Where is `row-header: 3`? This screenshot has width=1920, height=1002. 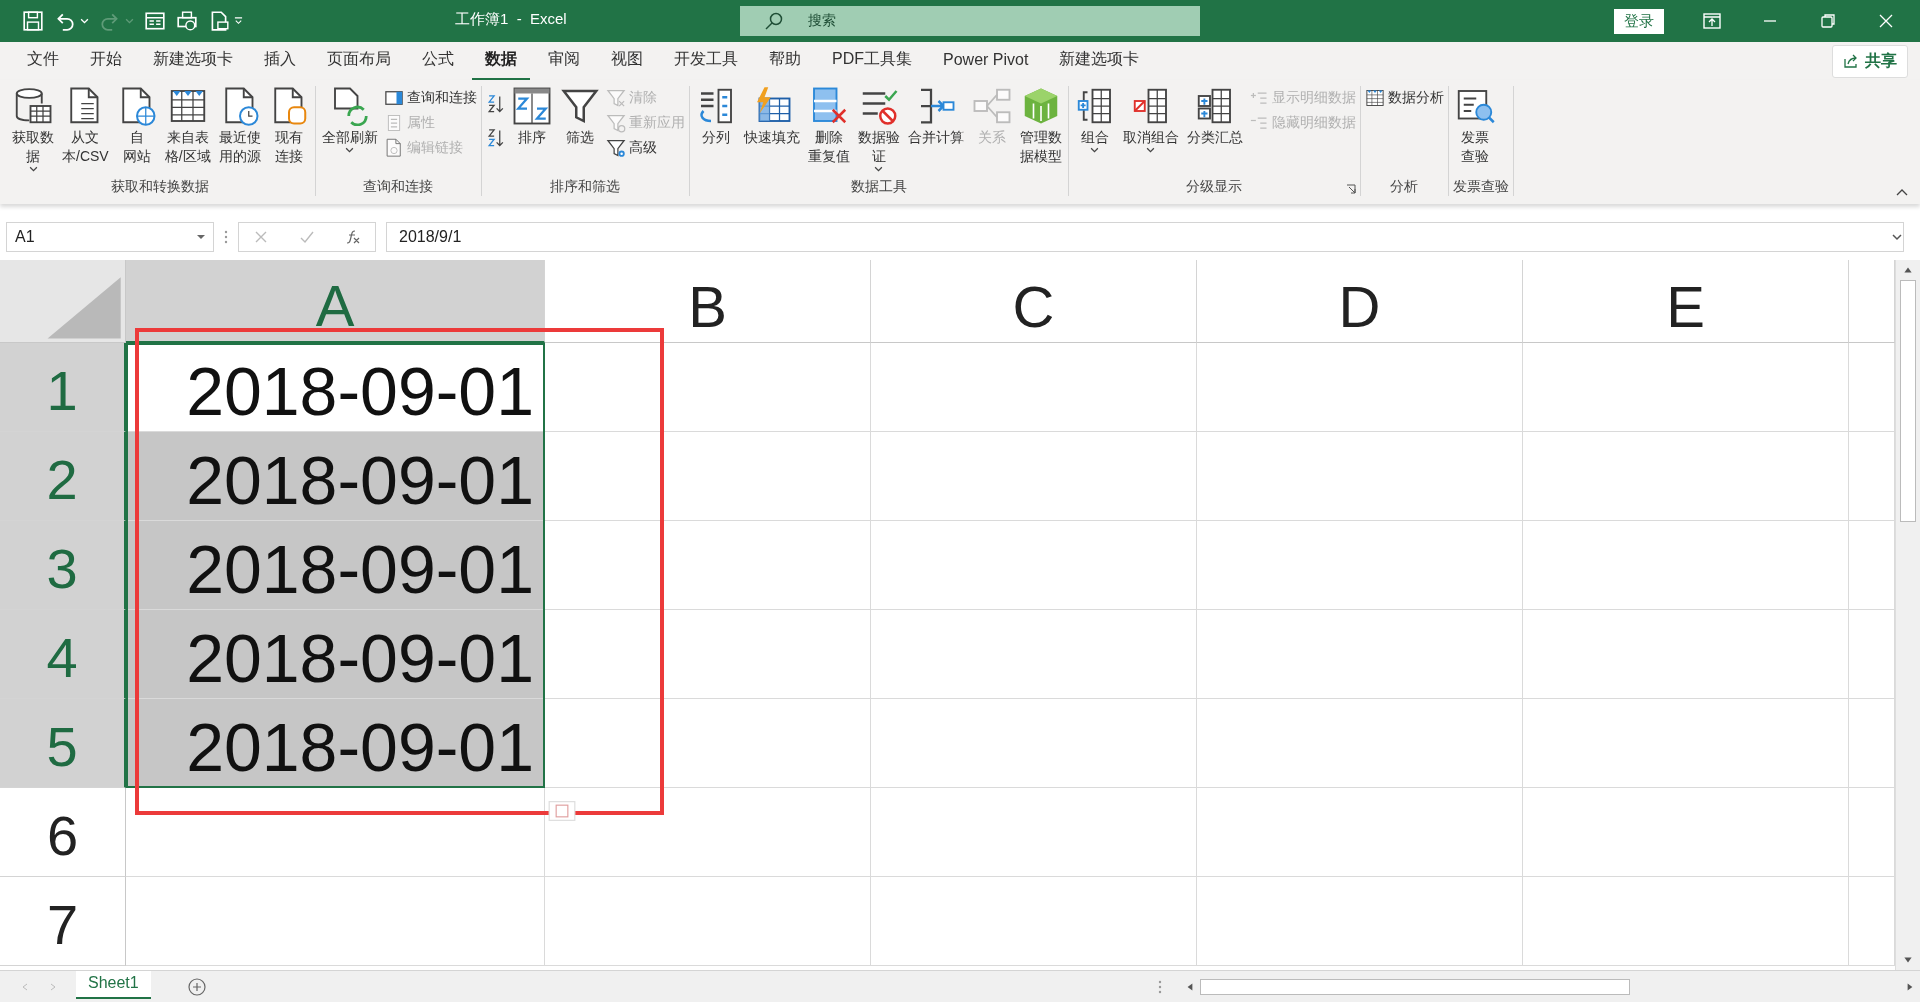
row-header: 3 is located at coordinates (63, 565).